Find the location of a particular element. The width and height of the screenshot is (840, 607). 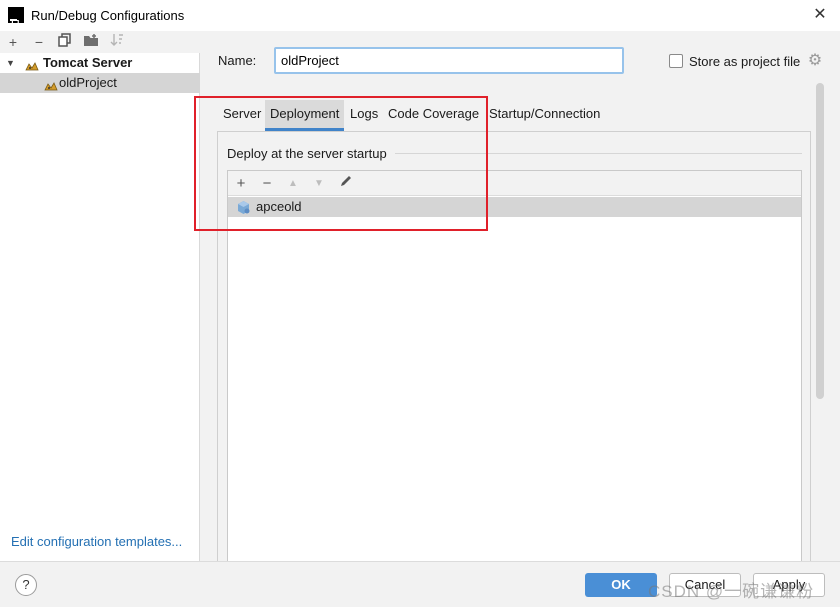

tree-group-tomcat-server: ▼ Tomcat Server is located at coordinates (100, 63).